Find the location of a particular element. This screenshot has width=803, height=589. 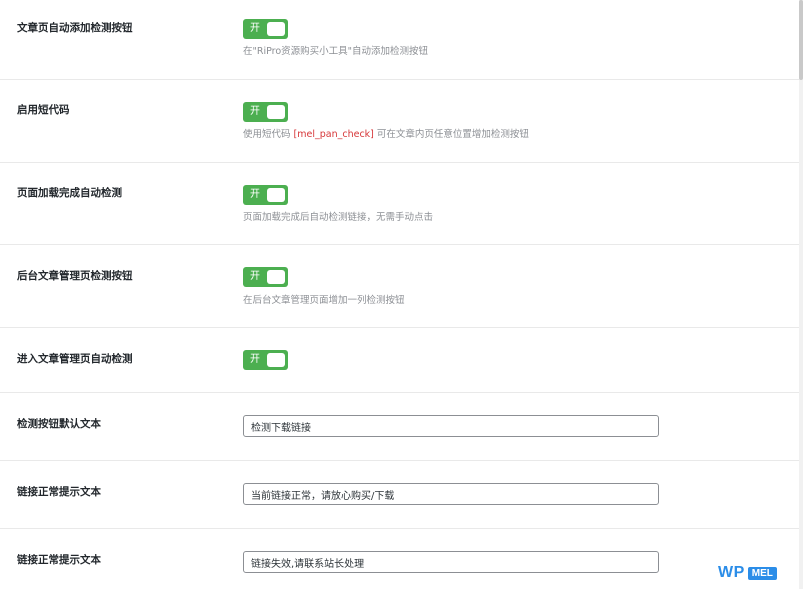

auto-add-check-button-toggle: 开 is located at coordinates (265, 29).